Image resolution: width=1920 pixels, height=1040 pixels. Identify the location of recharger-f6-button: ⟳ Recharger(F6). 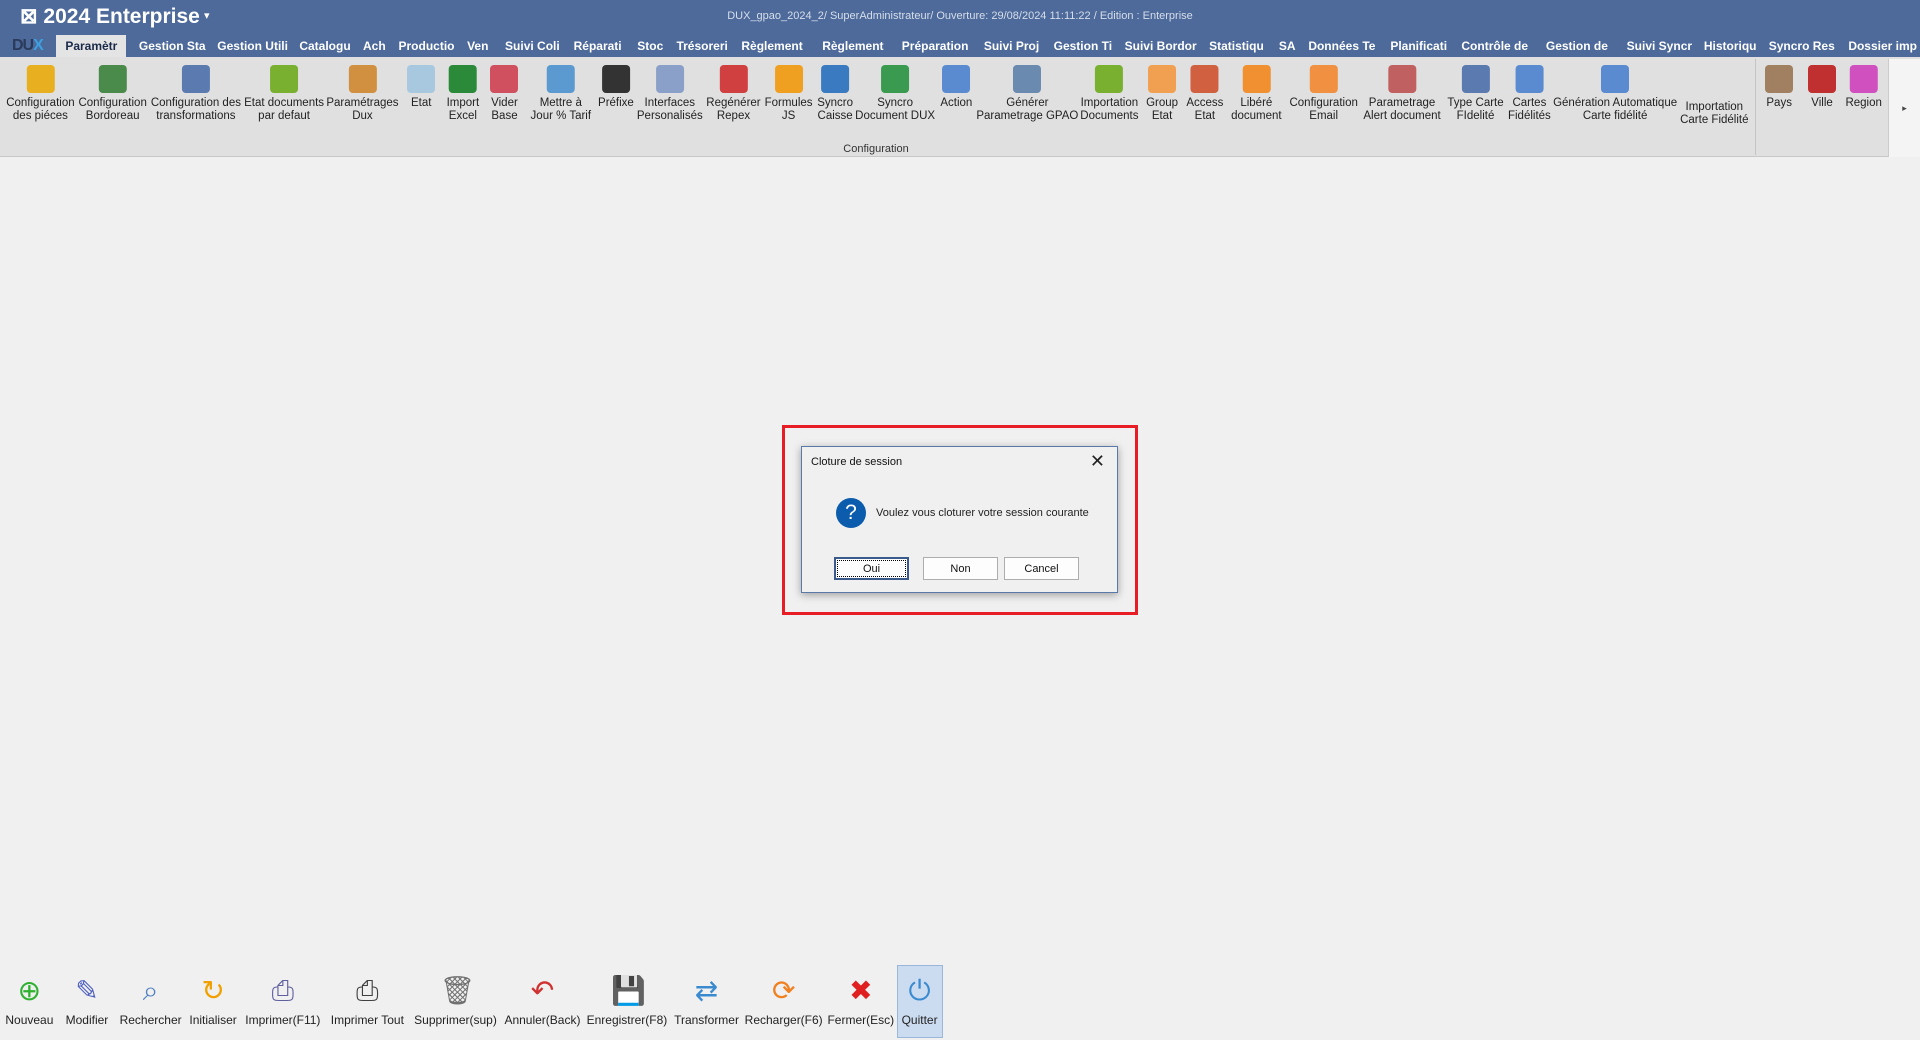
(784, 1001).